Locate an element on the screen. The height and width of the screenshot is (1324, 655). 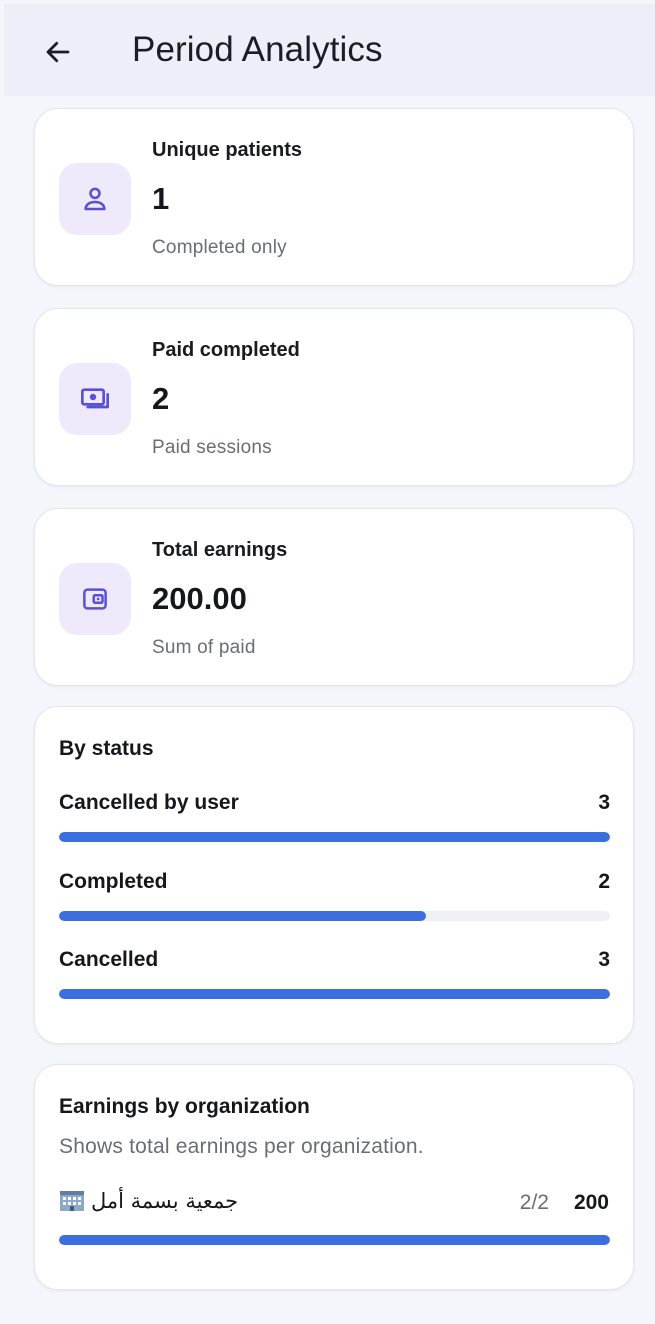
page-title: Period Analytics is located at coordinates (257, 49).